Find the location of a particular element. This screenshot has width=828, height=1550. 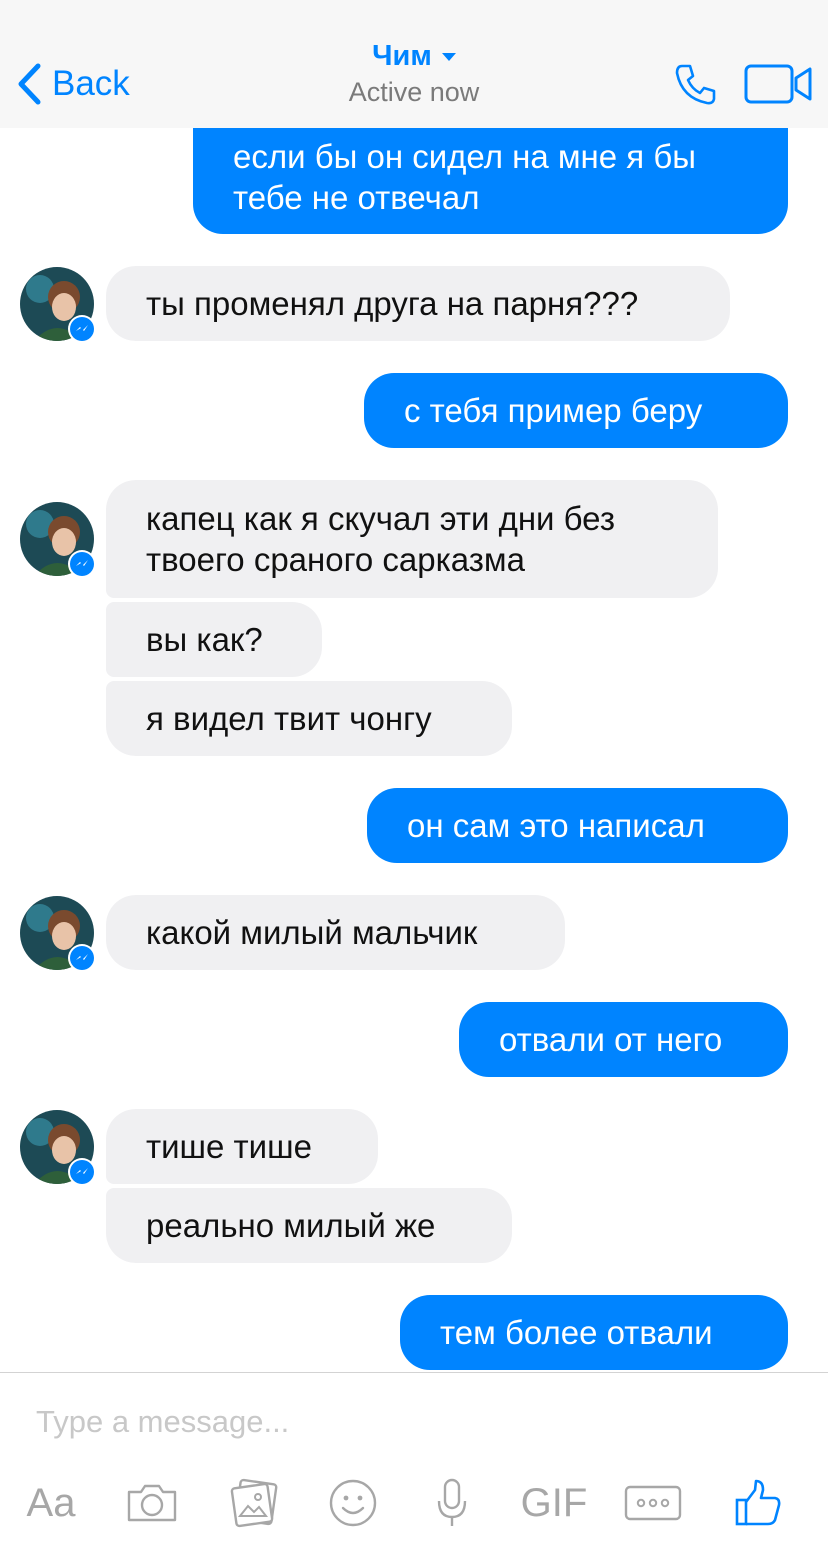

contact-name-button: Чим is located at coordinates (414, 56).